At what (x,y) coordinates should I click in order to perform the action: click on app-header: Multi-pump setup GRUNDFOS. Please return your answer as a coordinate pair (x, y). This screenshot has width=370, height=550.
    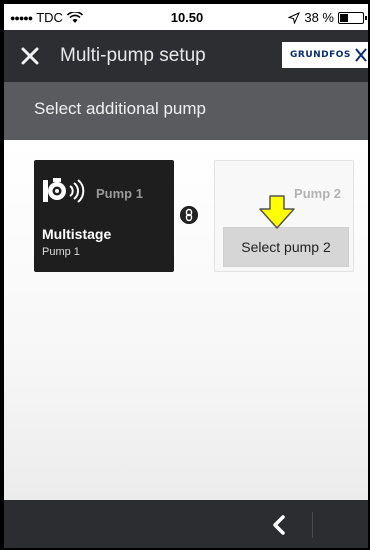
    Looking at the image, I should click on (186, 56).